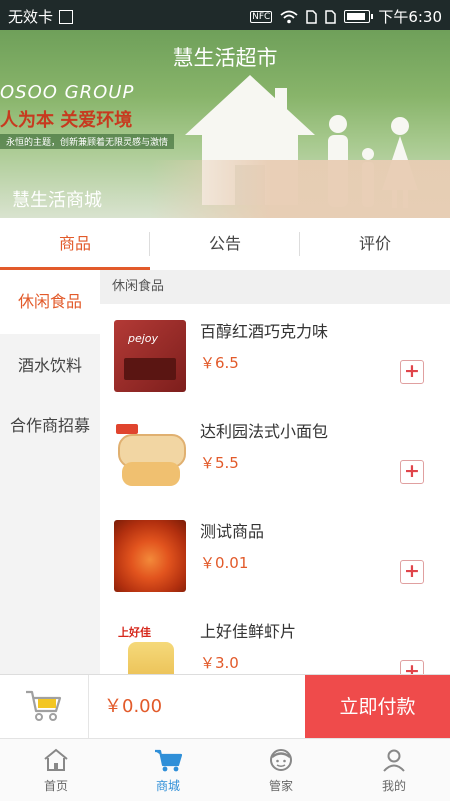 This screenshot has height=801, width=450. I want to click on user-icon, so click(394, 760).